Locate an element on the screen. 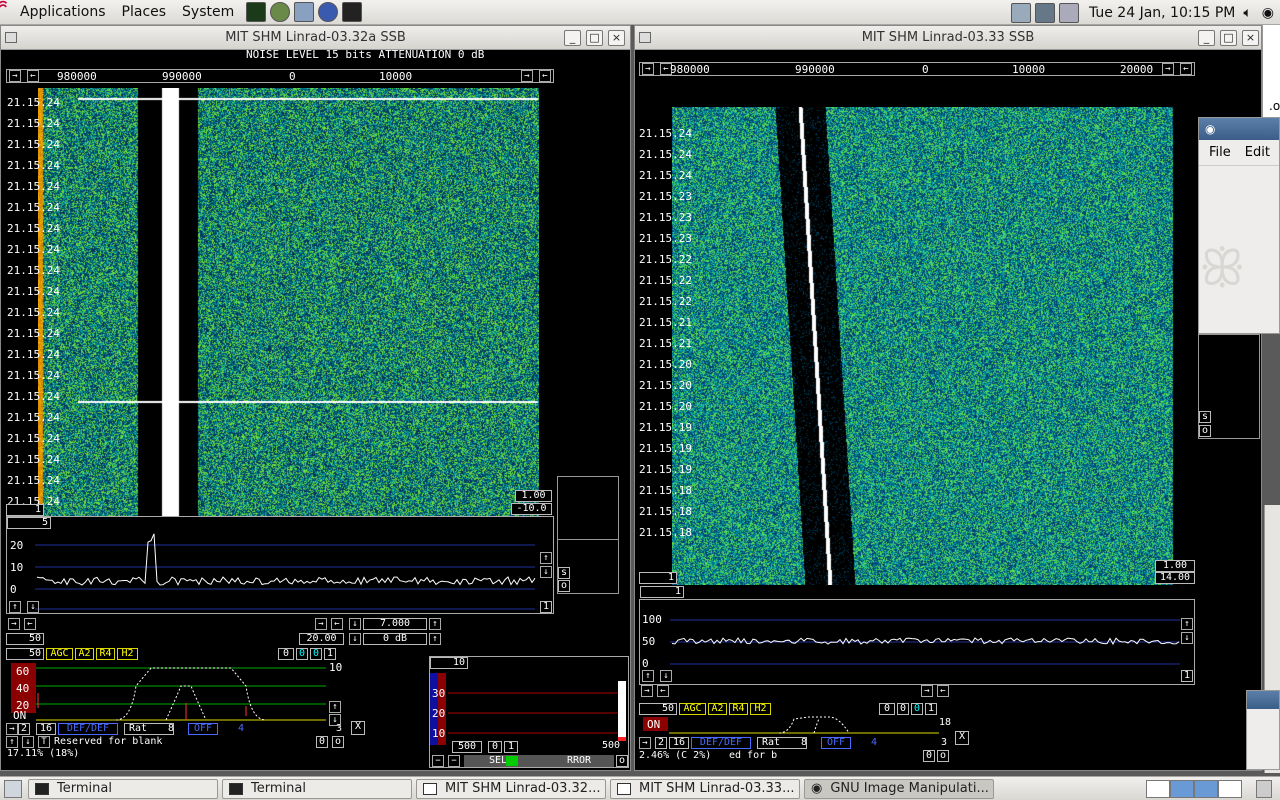 This screenshot has width=1280, height=800. system-monitor-icon is located at coordinates (256, 12).